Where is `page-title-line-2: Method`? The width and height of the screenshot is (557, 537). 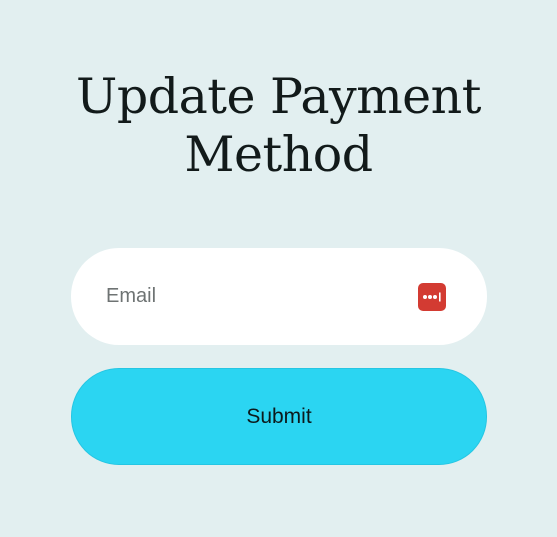
page-title-line-2: Method is located at coordinates (278, 154).